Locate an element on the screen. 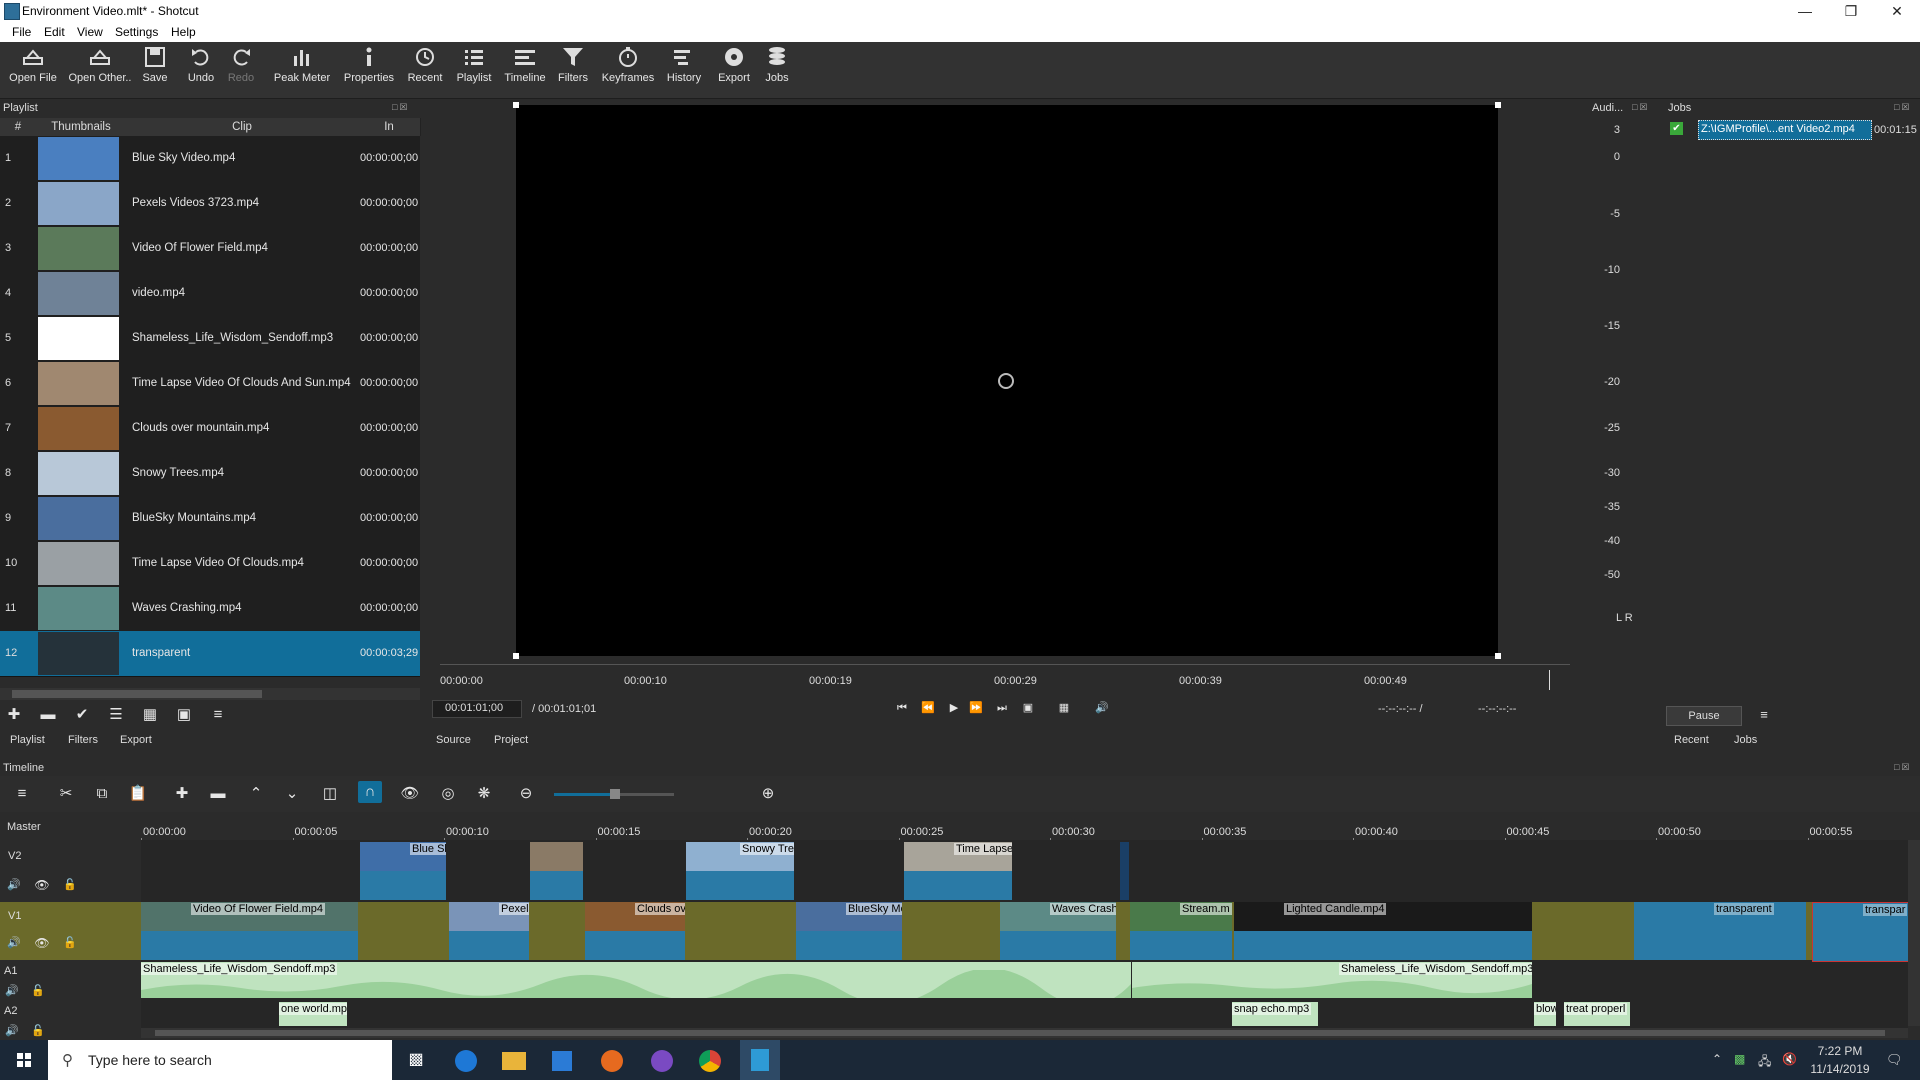 The width and height of the screenshot is (1920, 1080). skip-previous-button: ⏮ is located at coordinates (902, 708).